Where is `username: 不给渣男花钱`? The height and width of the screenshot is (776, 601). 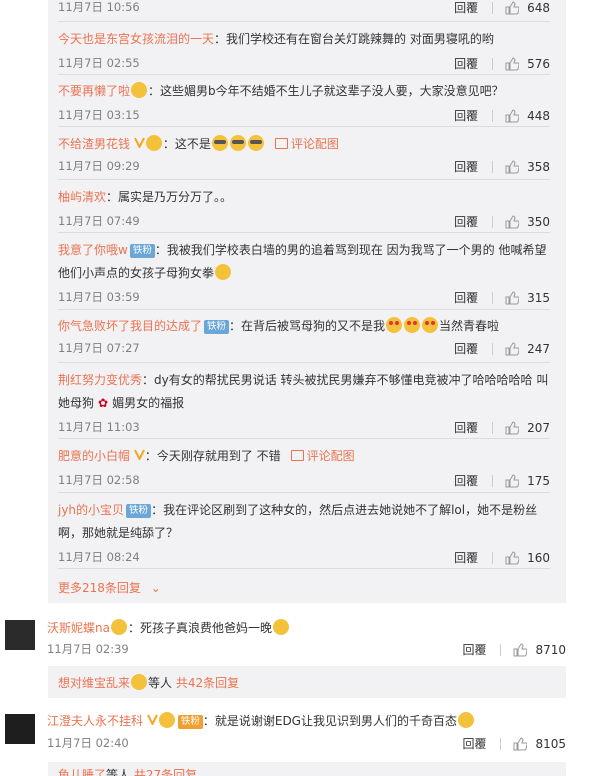
username: 不给渣男花钱 is located at coordinates (94, 144).